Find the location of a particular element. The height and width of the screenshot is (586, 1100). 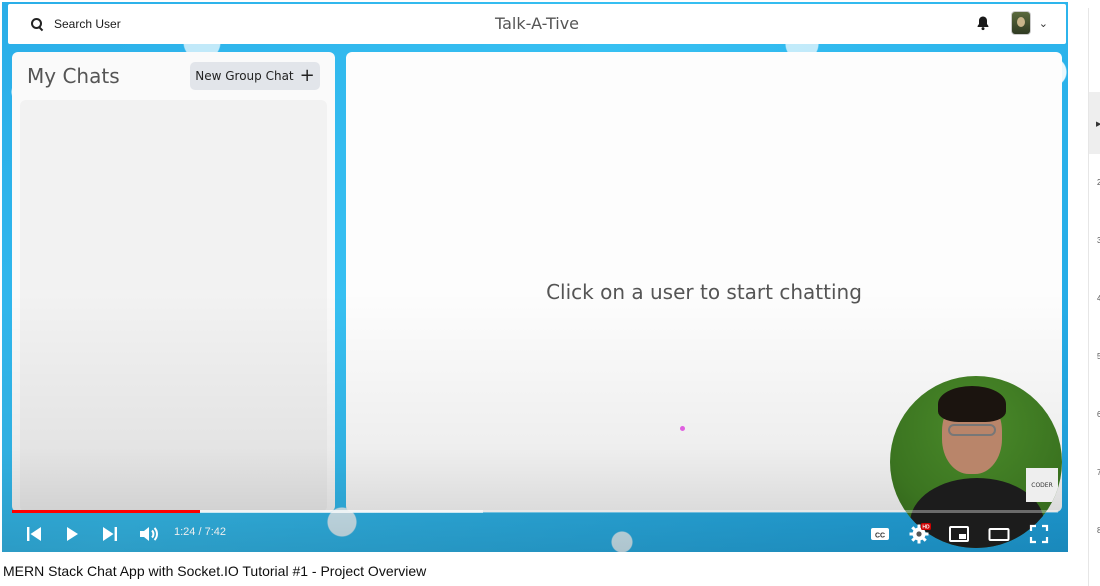

my-chats-title: My Chats is located at coordinates (73, 76).